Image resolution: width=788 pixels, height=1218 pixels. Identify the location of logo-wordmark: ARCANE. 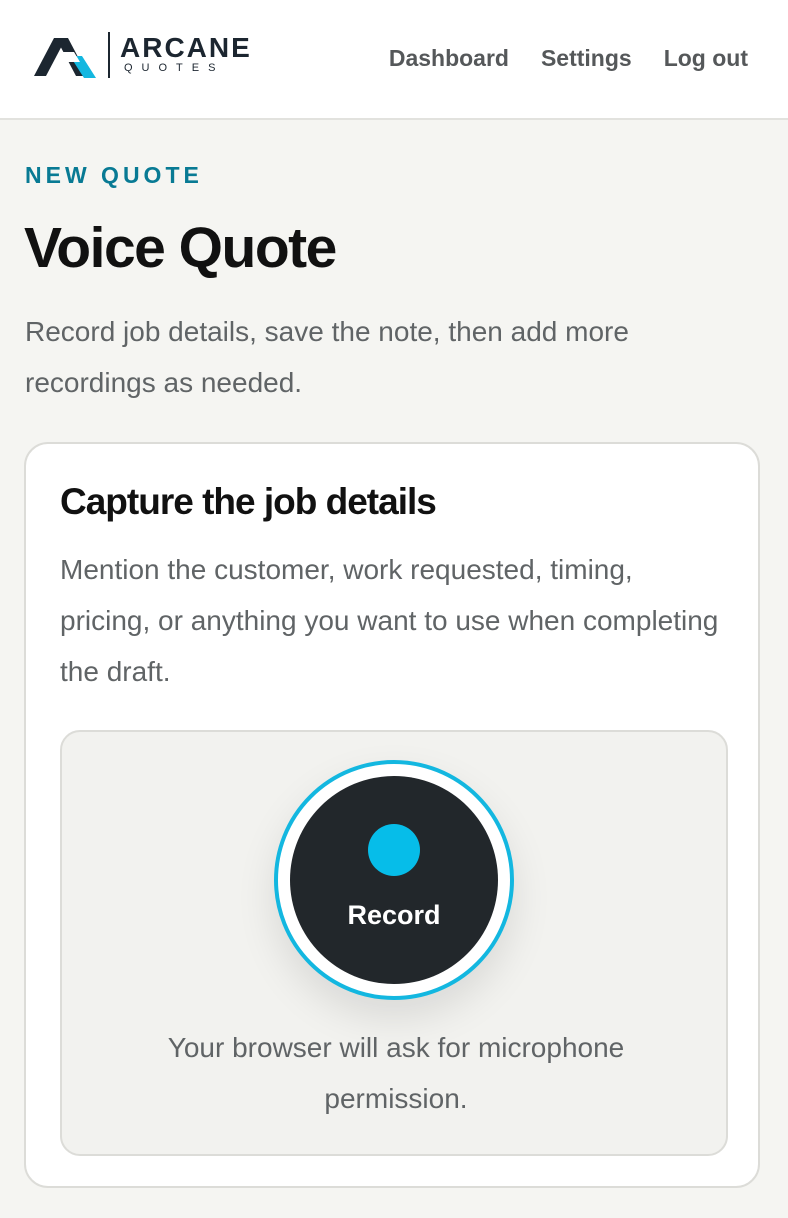
(186, 47).